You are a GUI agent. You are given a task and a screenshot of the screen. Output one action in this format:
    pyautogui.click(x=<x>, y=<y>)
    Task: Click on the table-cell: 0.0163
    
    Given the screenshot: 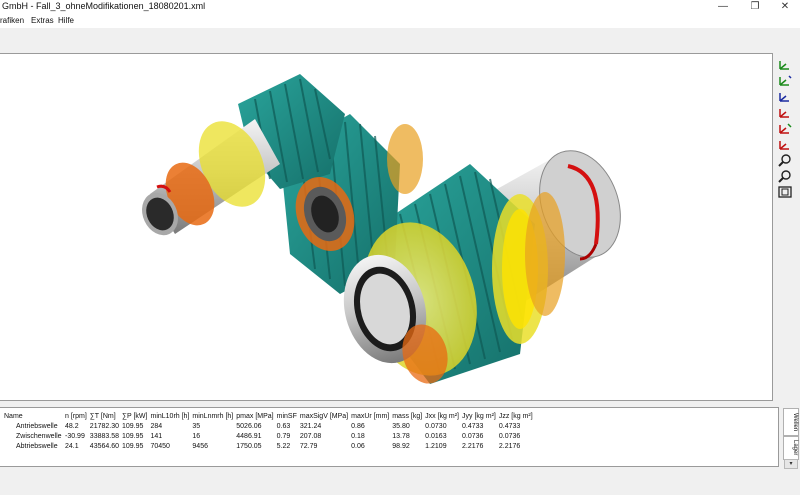 What is the action you would take?
    pyautogui.click(x=436, y=436)
    